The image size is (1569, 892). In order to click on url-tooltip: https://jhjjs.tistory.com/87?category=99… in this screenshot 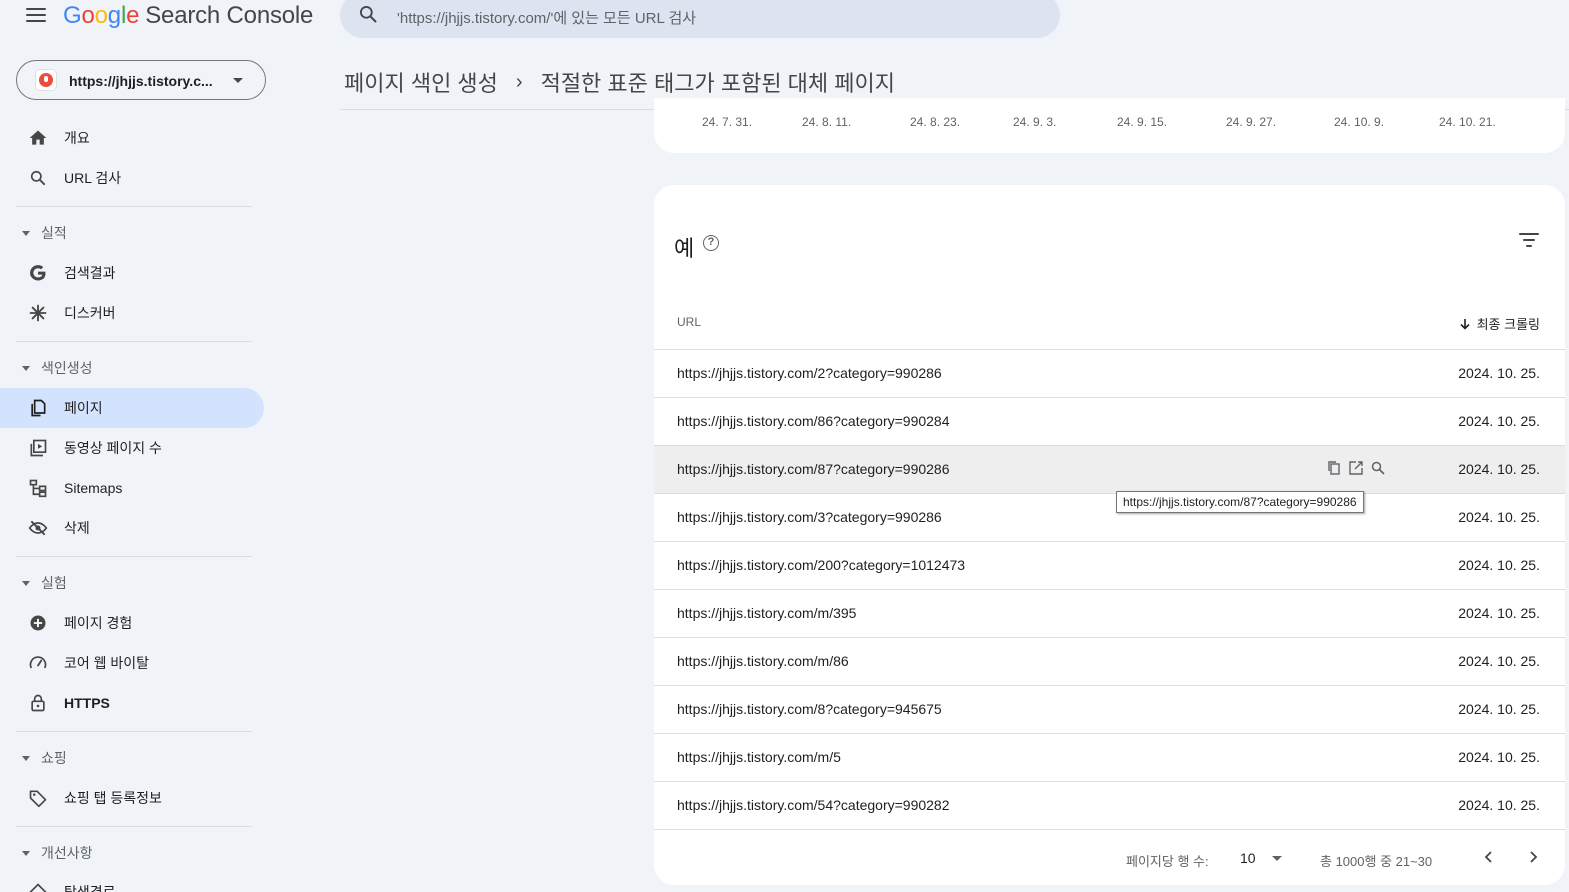, I will do `click(1240, 502)`.